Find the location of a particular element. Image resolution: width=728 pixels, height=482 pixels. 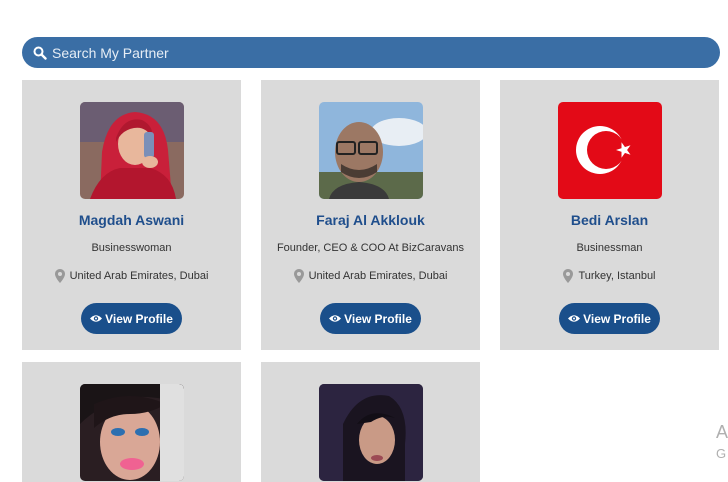

partner-name: Faraj Al Akklouk is located at coordinates (370, 221).